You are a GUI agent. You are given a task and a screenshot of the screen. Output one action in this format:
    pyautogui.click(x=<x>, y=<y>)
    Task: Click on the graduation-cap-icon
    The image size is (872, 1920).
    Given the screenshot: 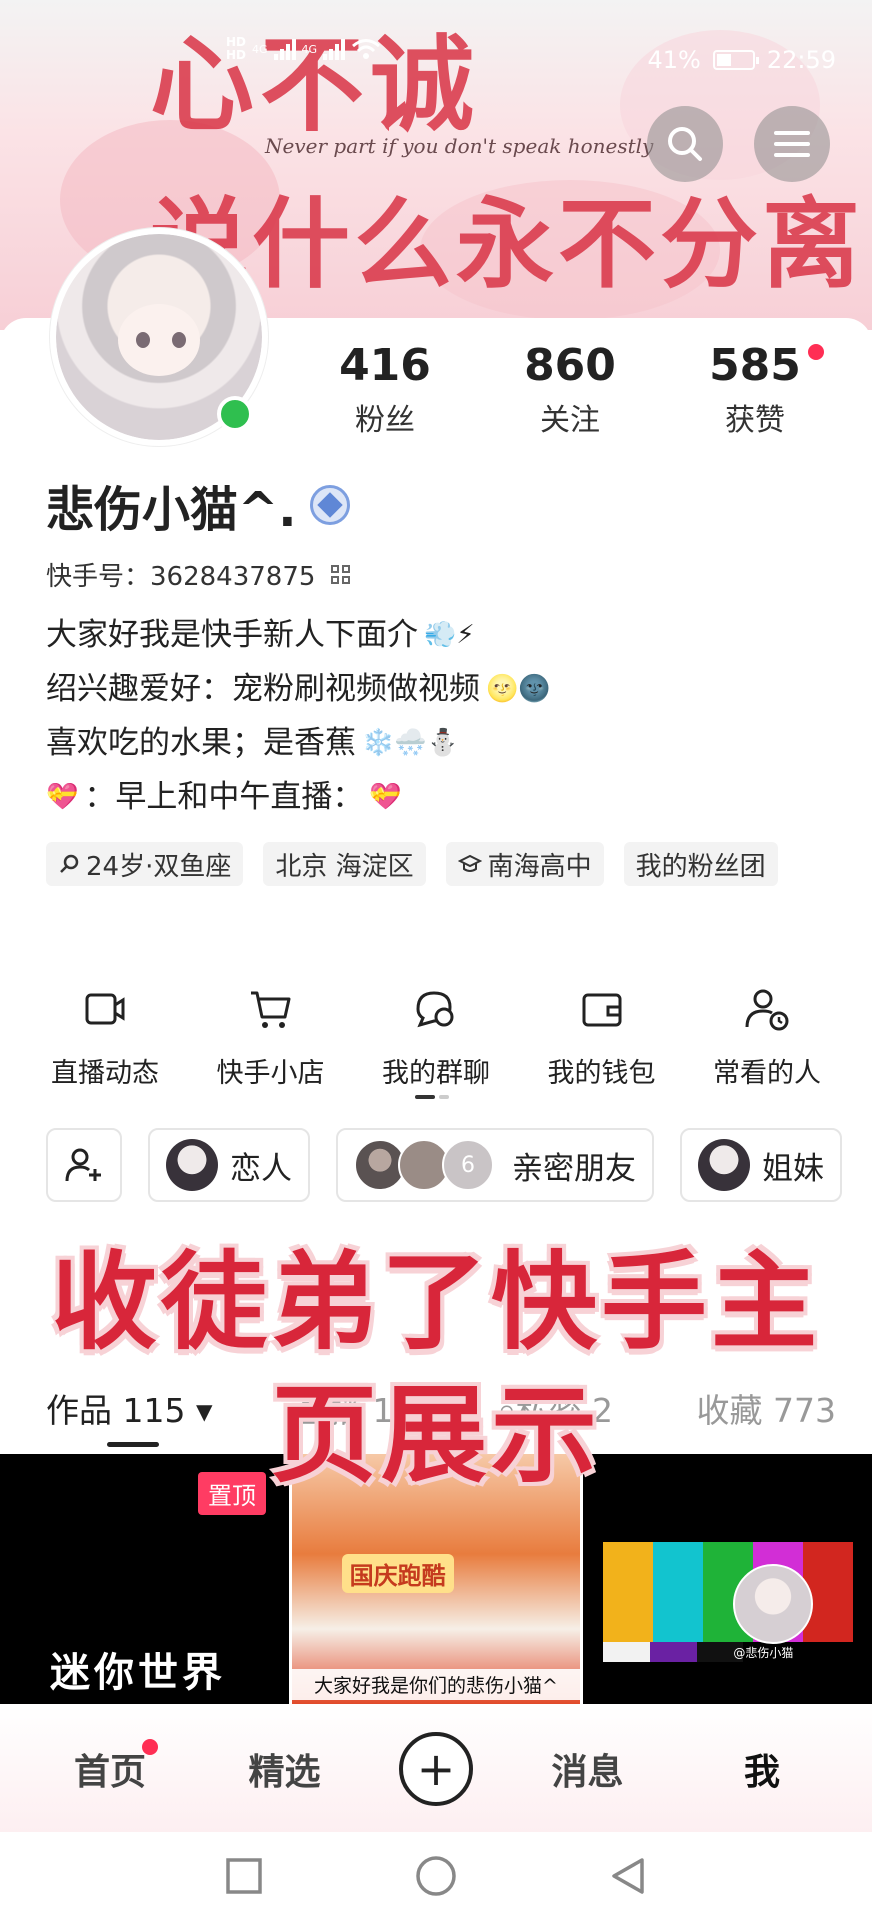 What is the action you would take?
    pyautogui.click(x=469, y=863)
    